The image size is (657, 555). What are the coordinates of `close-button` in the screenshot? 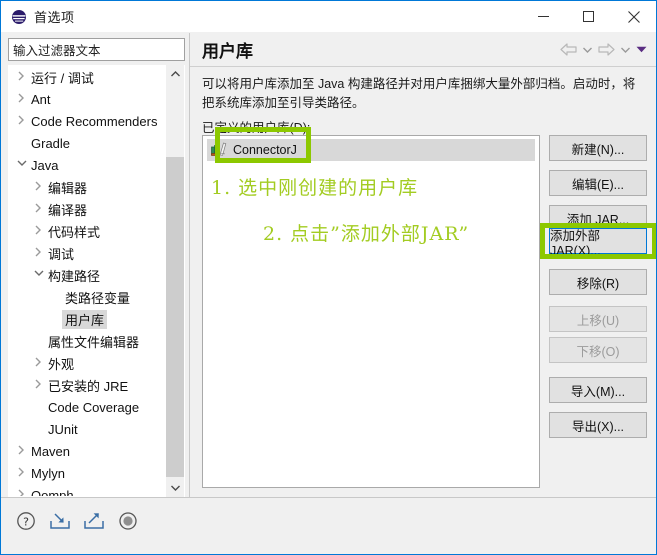 It's located at (633, 16).